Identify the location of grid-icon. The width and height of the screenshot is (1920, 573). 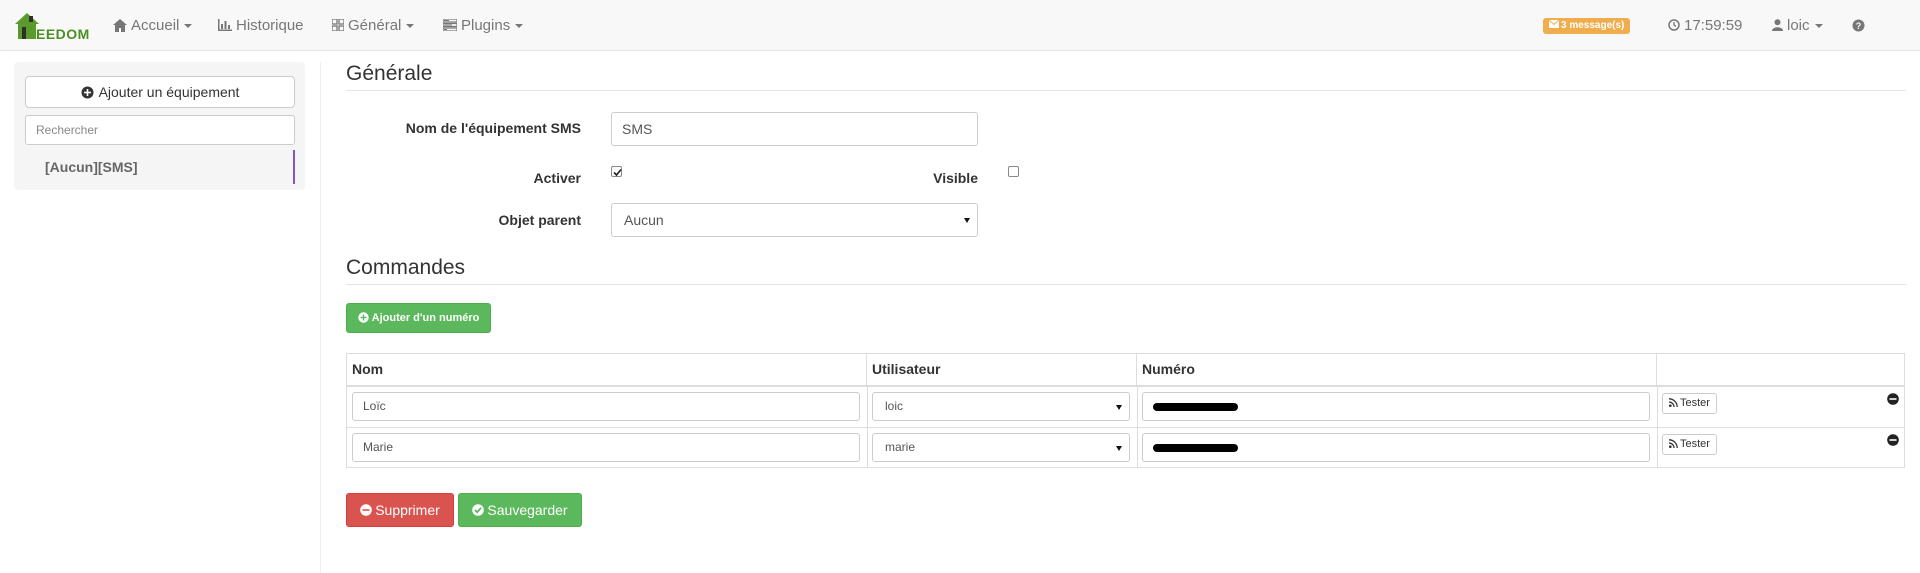
(338, 25).